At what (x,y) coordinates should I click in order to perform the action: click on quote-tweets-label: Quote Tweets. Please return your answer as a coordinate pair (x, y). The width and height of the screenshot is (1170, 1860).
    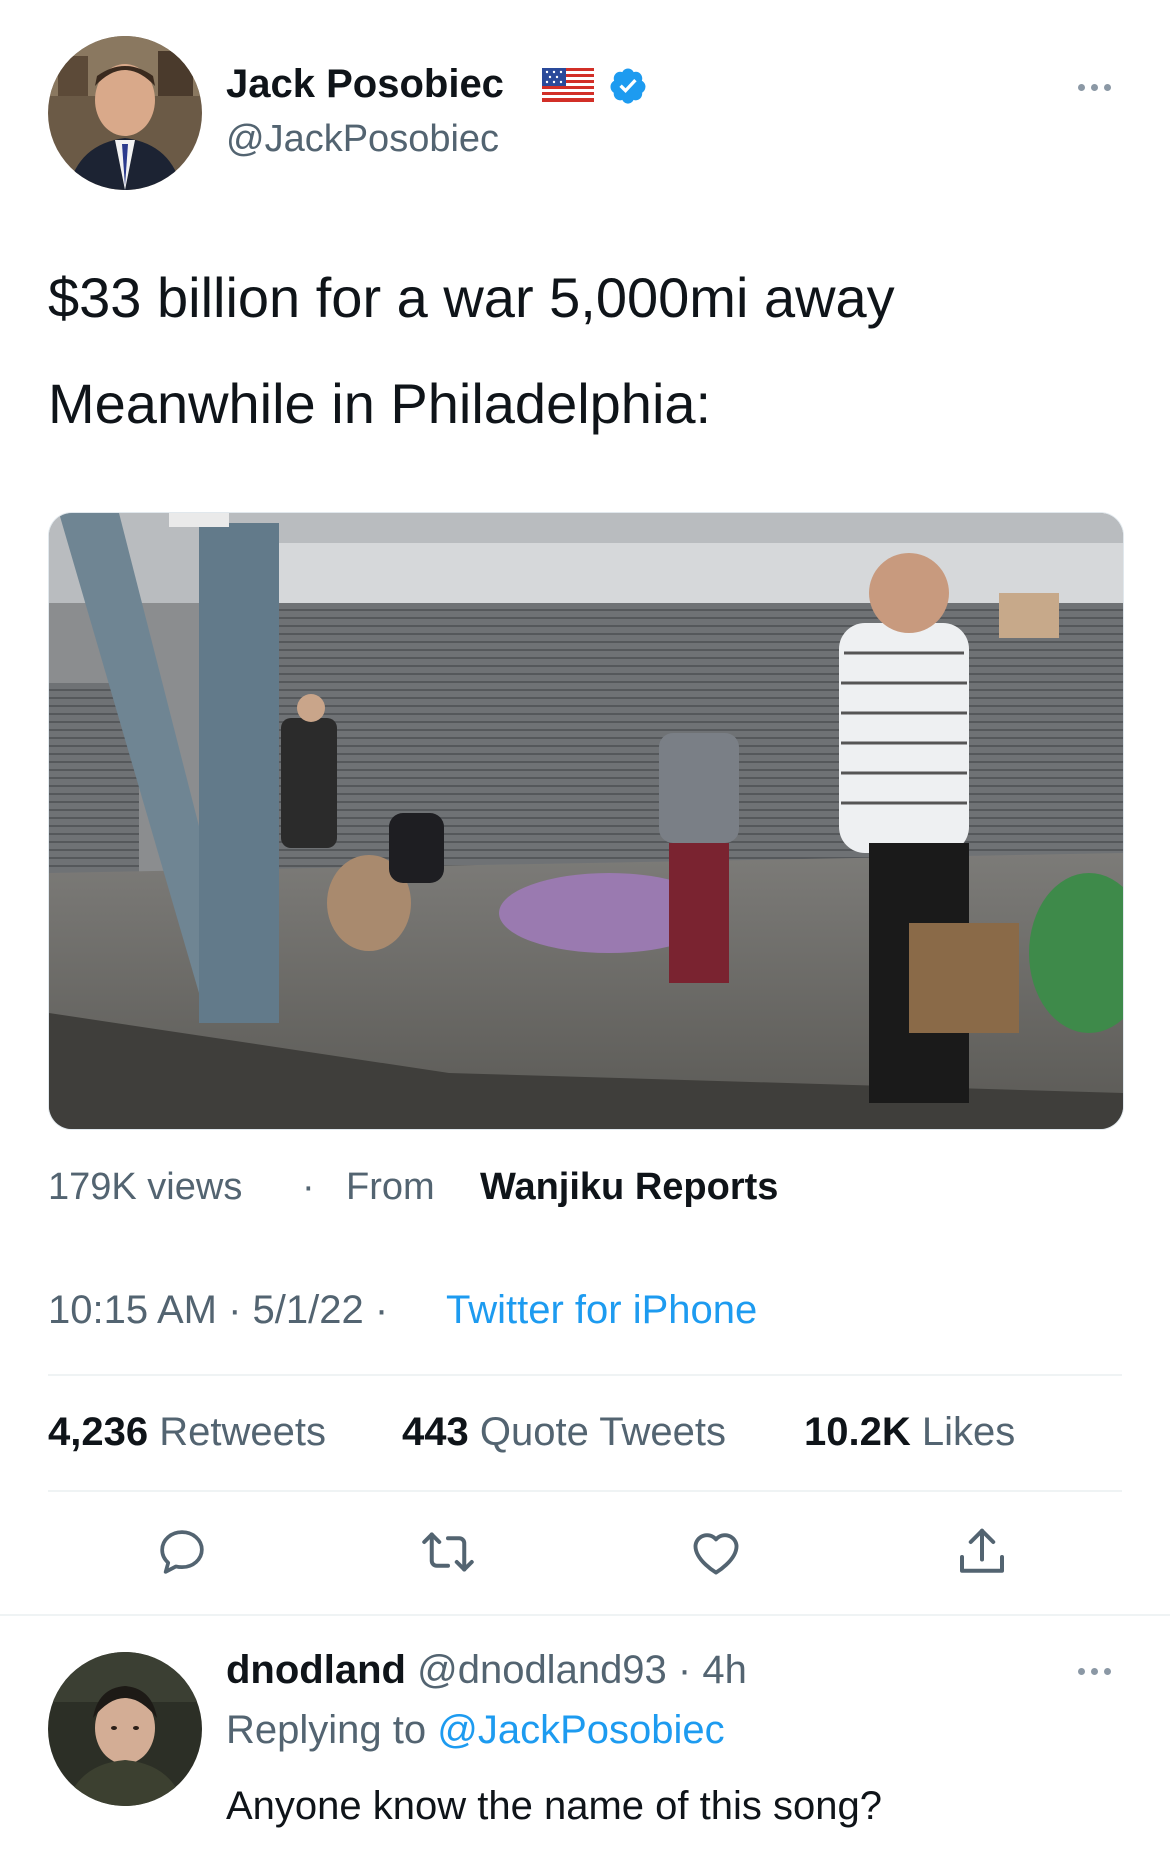
    Looking at the image, I should click on (602, 1432).